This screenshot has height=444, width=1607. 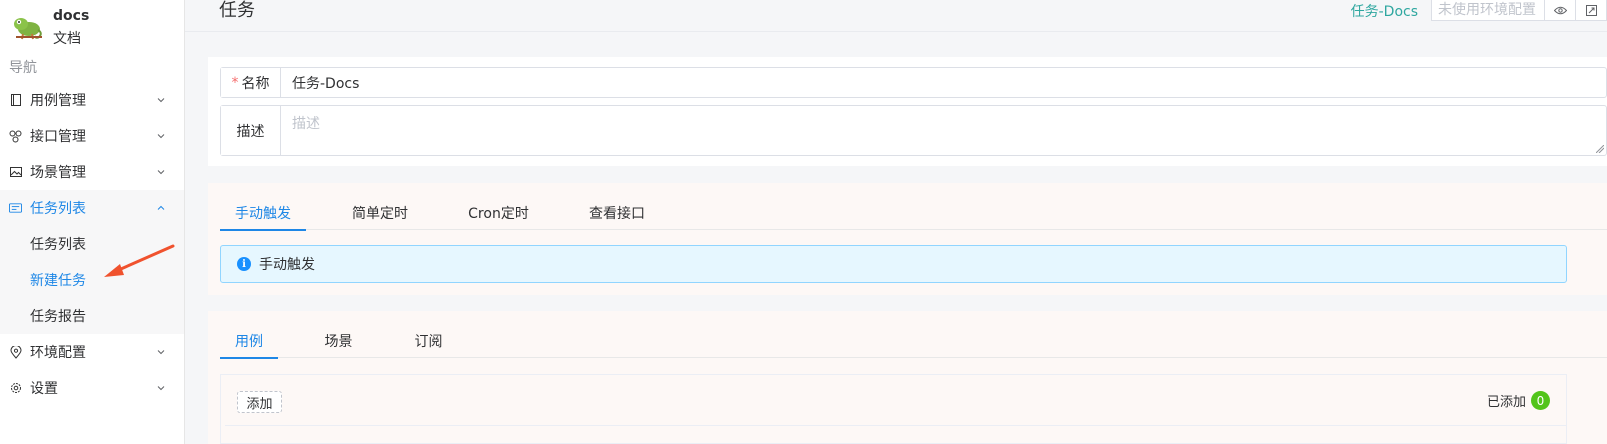 What do you see at coordinates (287, 265) in the screenshot?
I see `trigger-info-text: 手动触发` at bounding box center [287, 265].